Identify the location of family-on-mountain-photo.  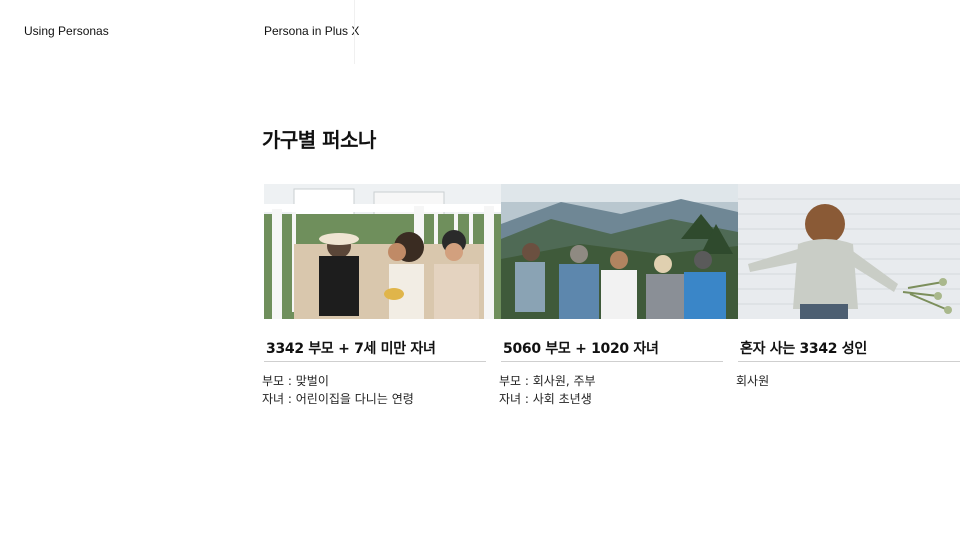
(619, 251).